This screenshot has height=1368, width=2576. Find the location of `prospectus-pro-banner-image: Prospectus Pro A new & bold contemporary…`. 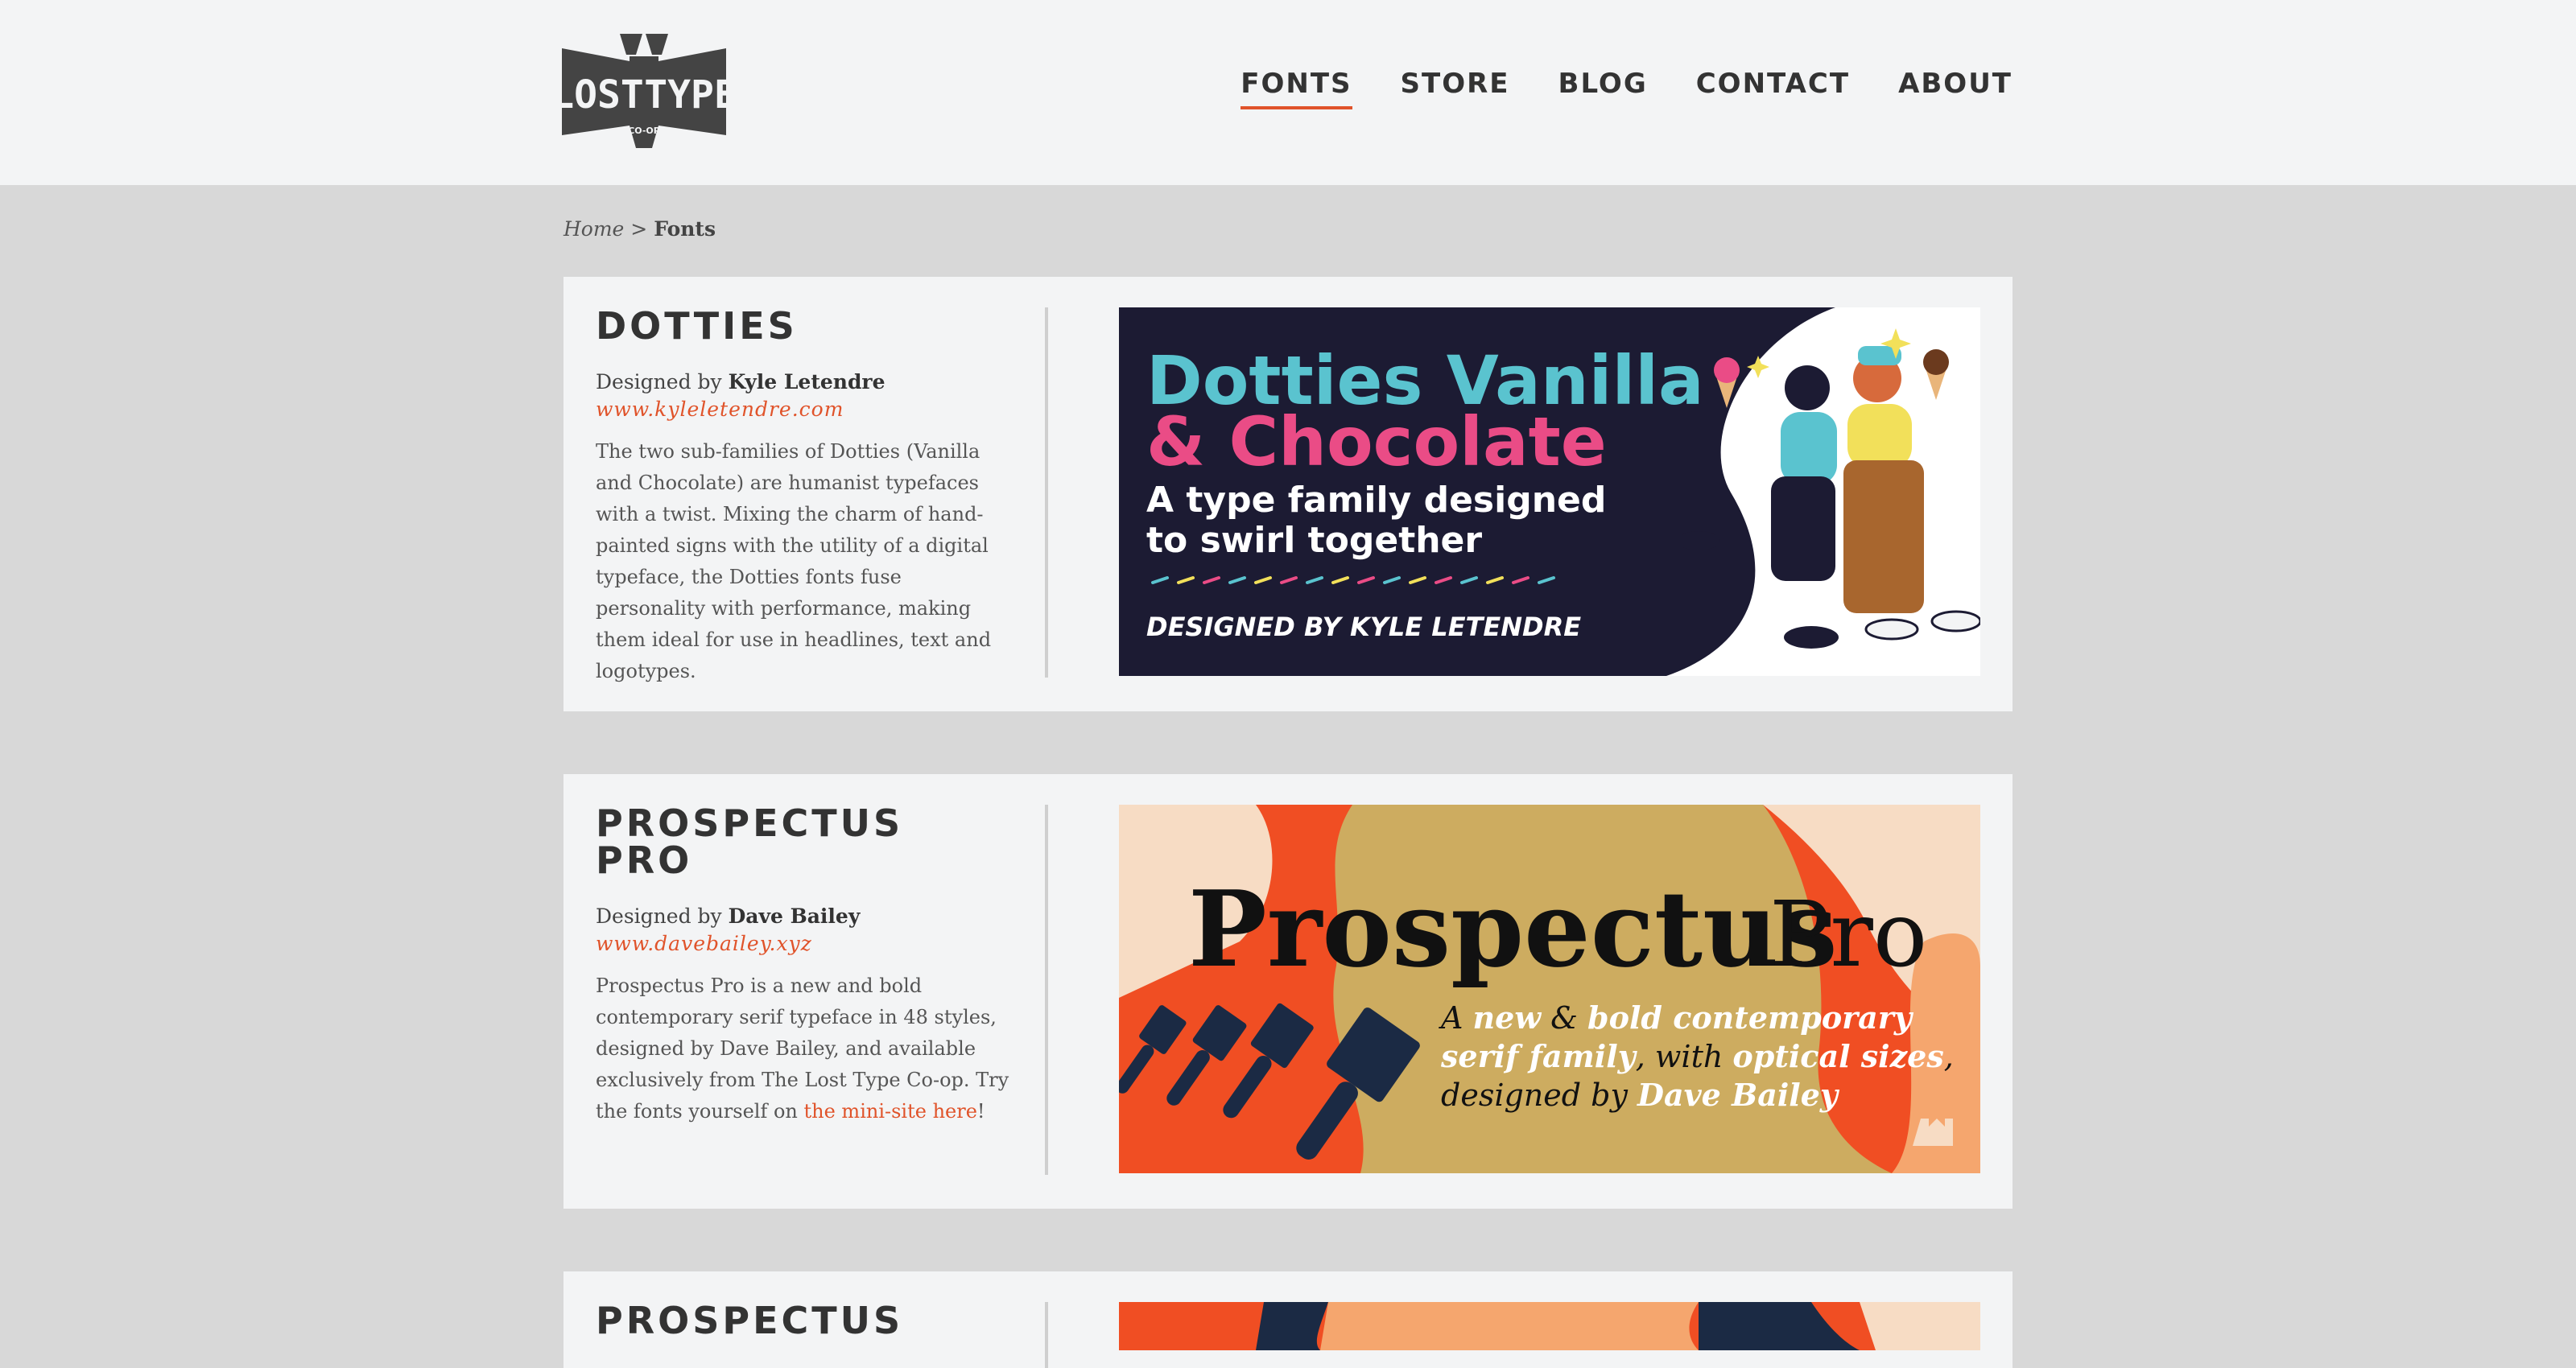

prospectus-pro-banner-image: Prospectus Pro A new & bold contemporary… is located at coordinates (1549, 989).